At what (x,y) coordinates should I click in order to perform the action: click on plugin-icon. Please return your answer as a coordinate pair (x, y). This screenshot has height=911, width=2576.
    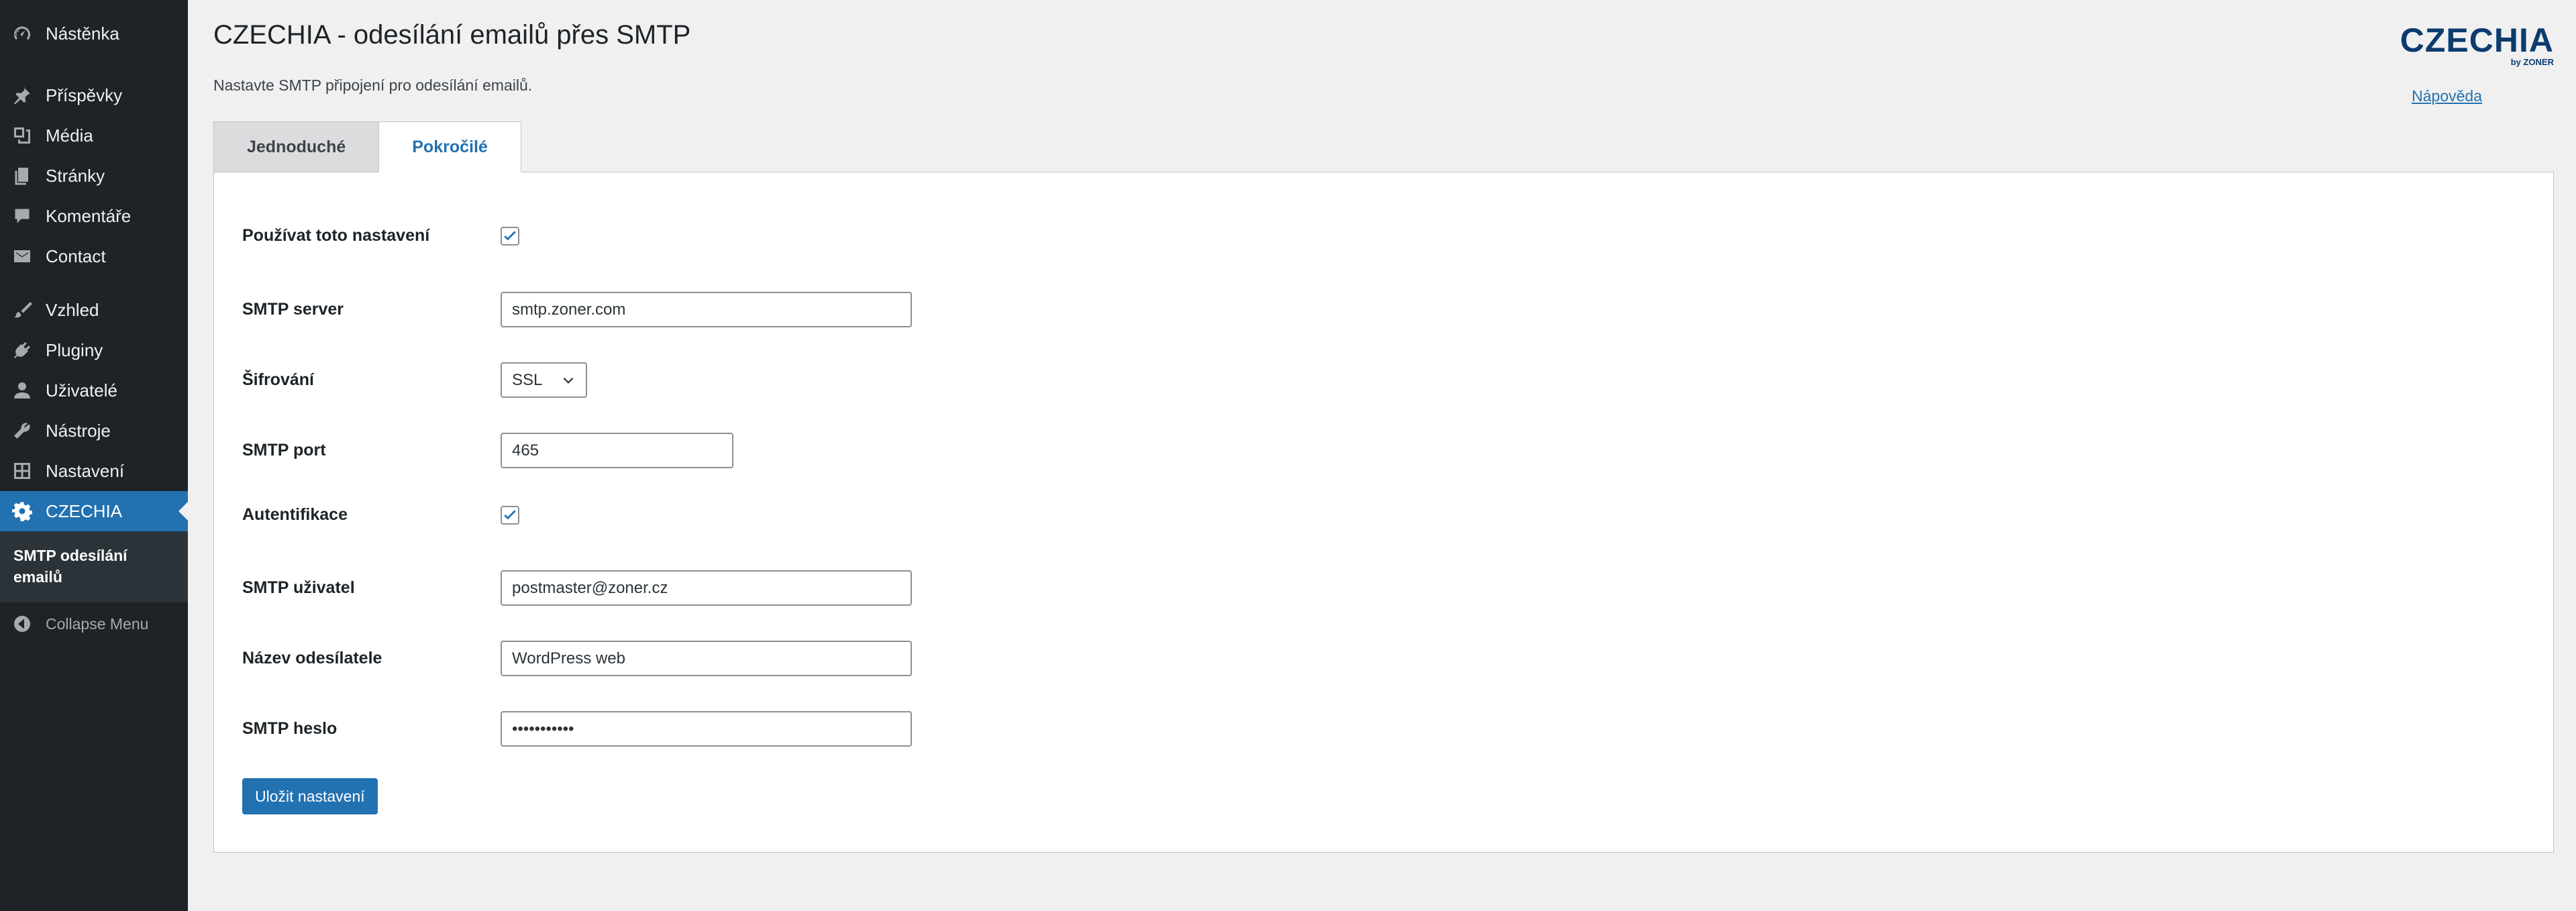
    Looking at the image, I should click on (22, 350).